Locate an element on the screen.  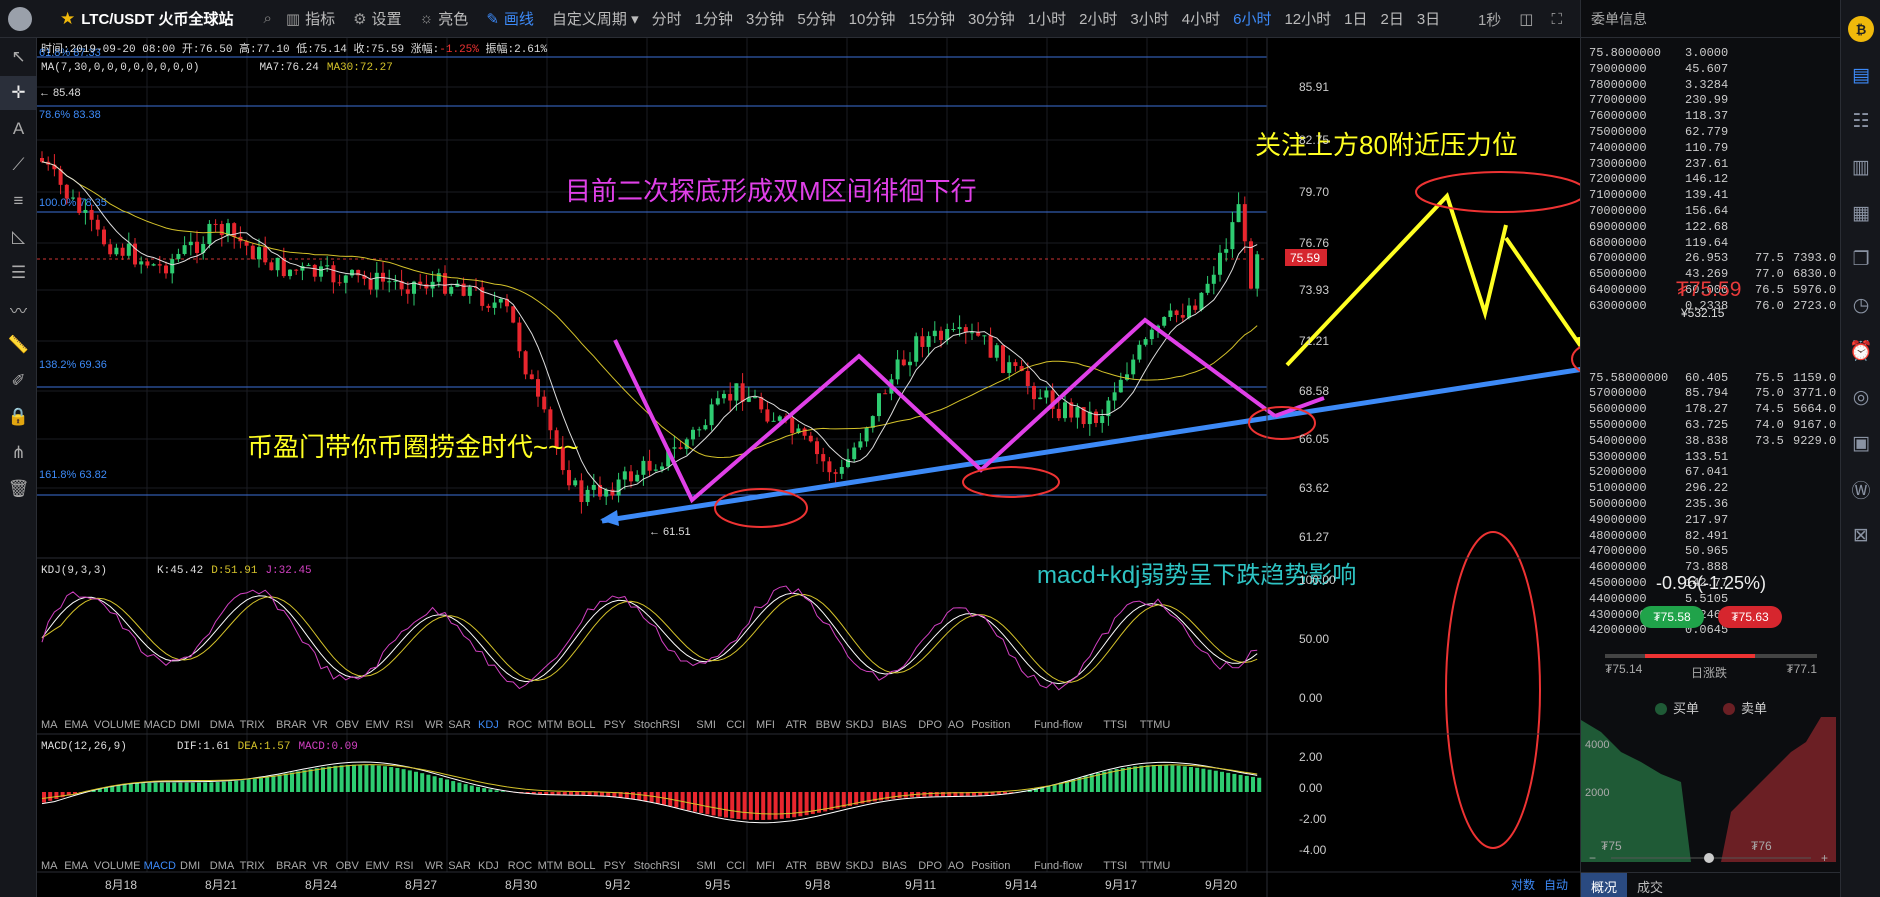
period-item: 5分钟 is located at coordinates (816, 18).